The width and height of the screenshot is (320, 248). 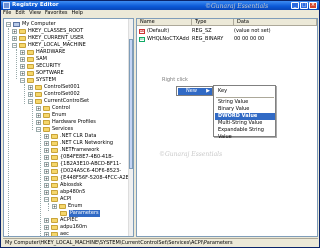 What do you see at coordinates (64, 192) in the screenshot?
I see `tree-node: + abp480n5` at bounding box center [64, 192].